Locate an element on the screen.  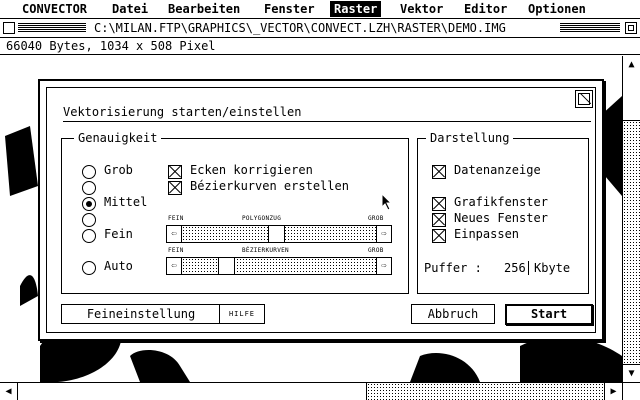
checkbox-bezier is located at coordinates (175, 188).